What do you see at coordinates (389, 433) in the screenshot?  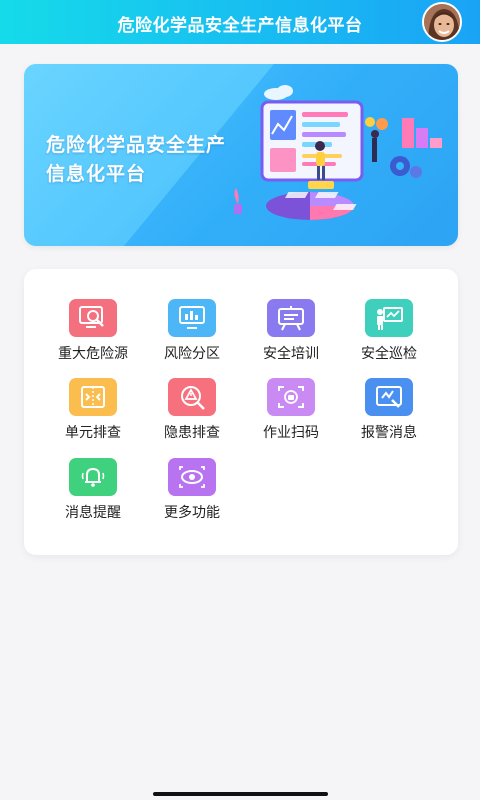 I see `menu-item-label: 报警消息` at bounding box center [389, 433].